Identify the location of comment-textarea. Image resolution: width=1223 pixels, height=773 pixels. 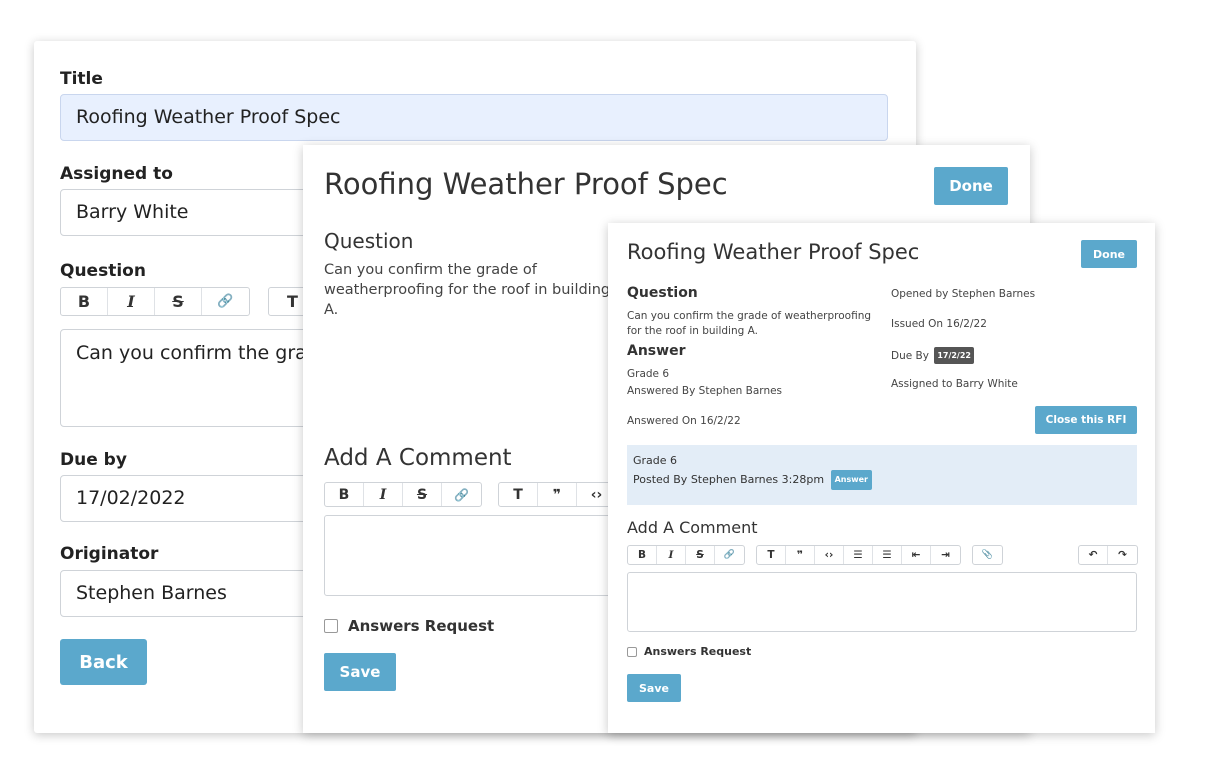
(882, 602).